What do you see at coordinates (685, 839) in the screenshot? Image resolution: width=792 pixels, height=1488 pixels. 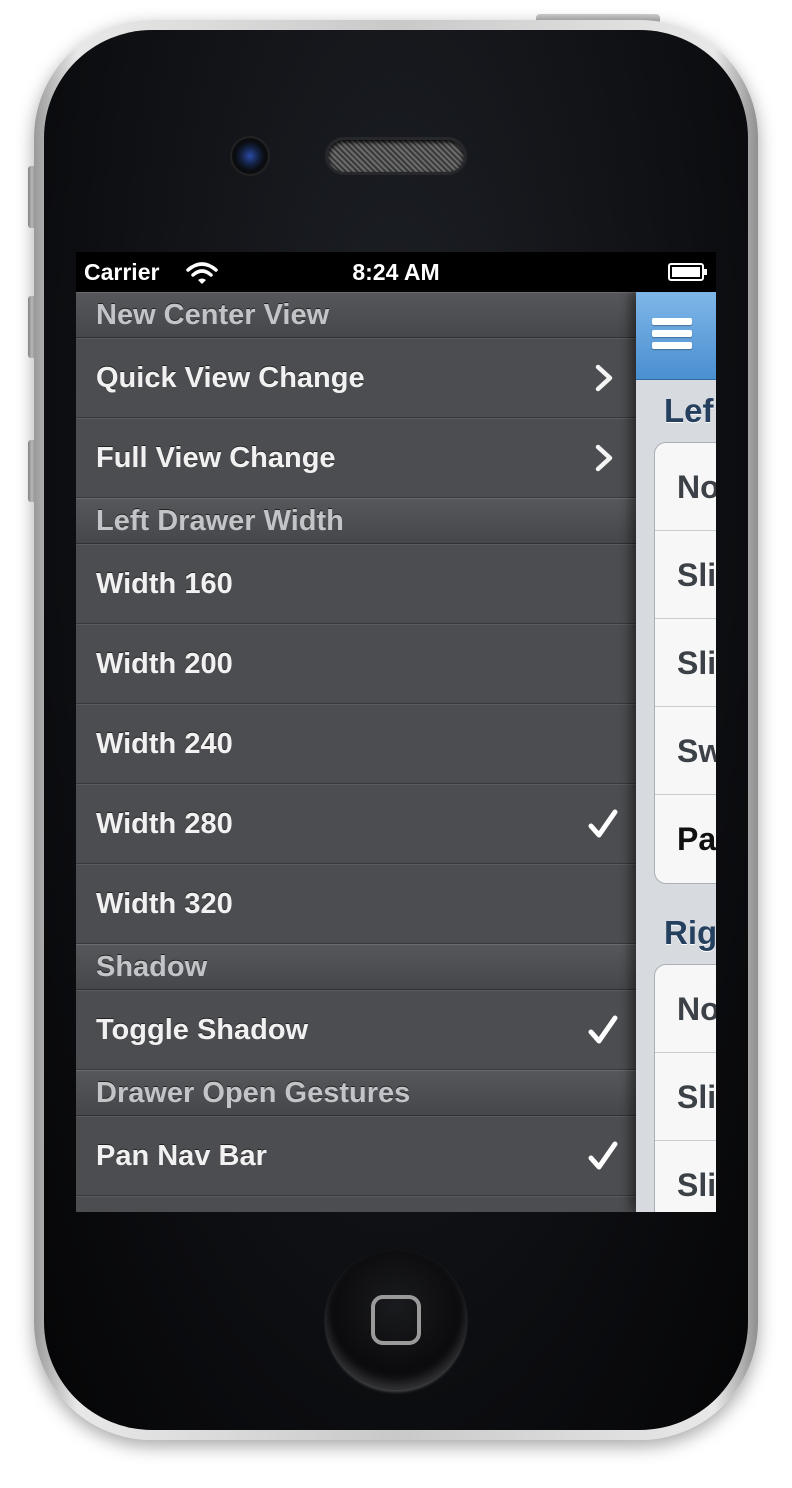 I see `table-cell: Pa` at bounding box center [685, 839].